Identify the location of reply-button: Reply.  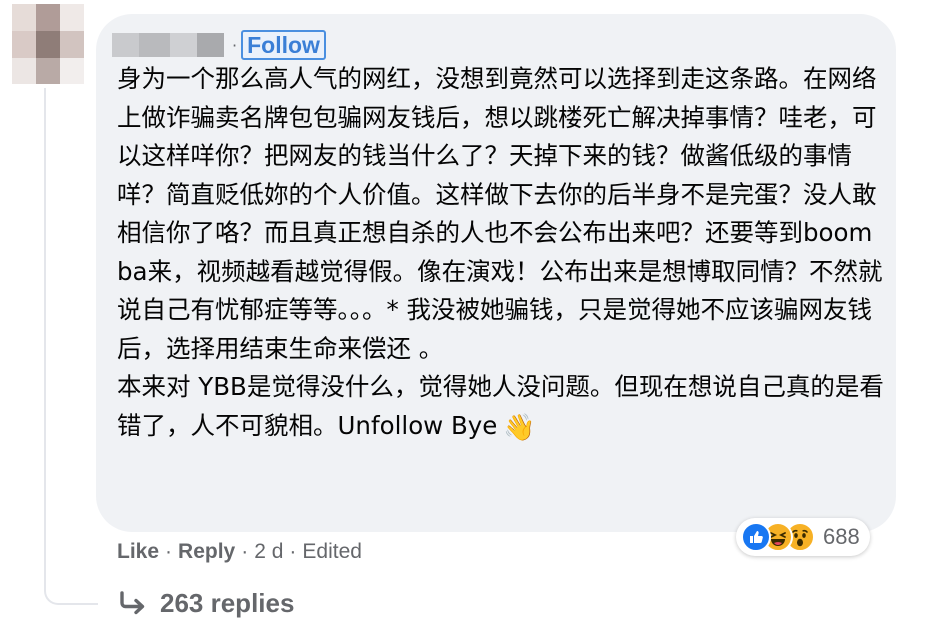
(206, 552).